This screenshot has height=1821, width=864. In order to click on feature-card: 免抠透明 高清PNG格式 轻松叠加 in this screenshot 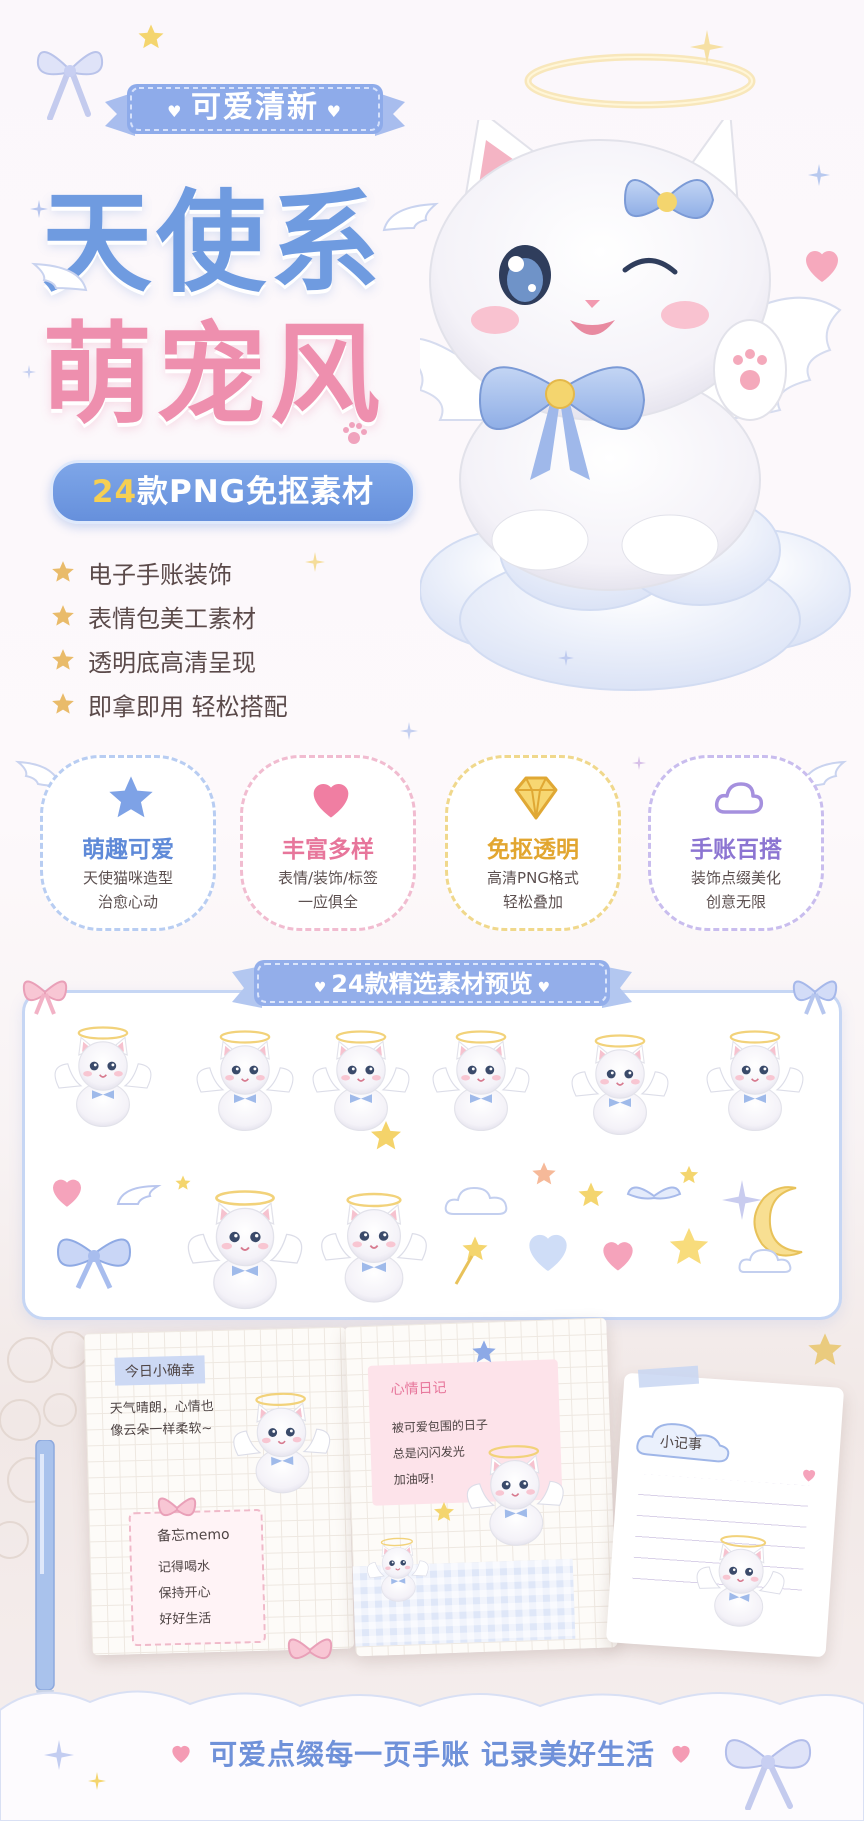, I will do `click(533, 843)`.